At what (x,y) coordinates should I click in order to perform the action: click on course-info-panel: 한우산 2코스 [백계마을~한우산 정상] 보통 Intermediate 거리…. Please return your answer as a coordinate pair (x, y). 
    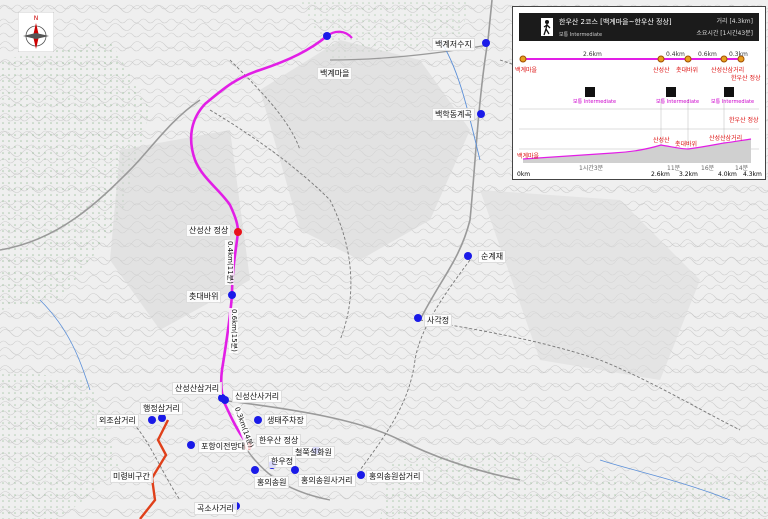
    Looking at the image, I should click on (639, 93).